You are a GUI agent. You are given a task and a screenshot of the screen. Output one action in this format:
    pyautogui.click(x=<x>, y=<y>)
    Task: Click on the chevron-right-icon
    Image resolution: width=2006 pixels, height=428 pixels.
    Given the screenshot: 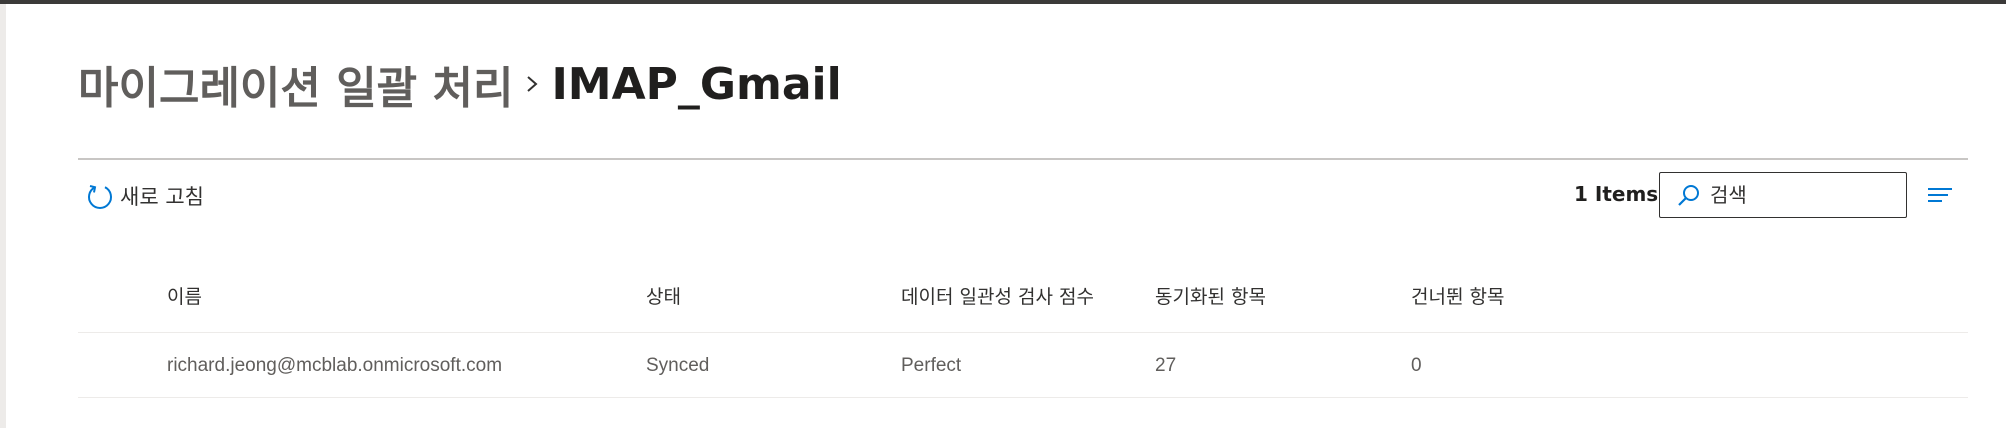 What is the action you would take?
    pyautogui.click(x=532, y=84)
    